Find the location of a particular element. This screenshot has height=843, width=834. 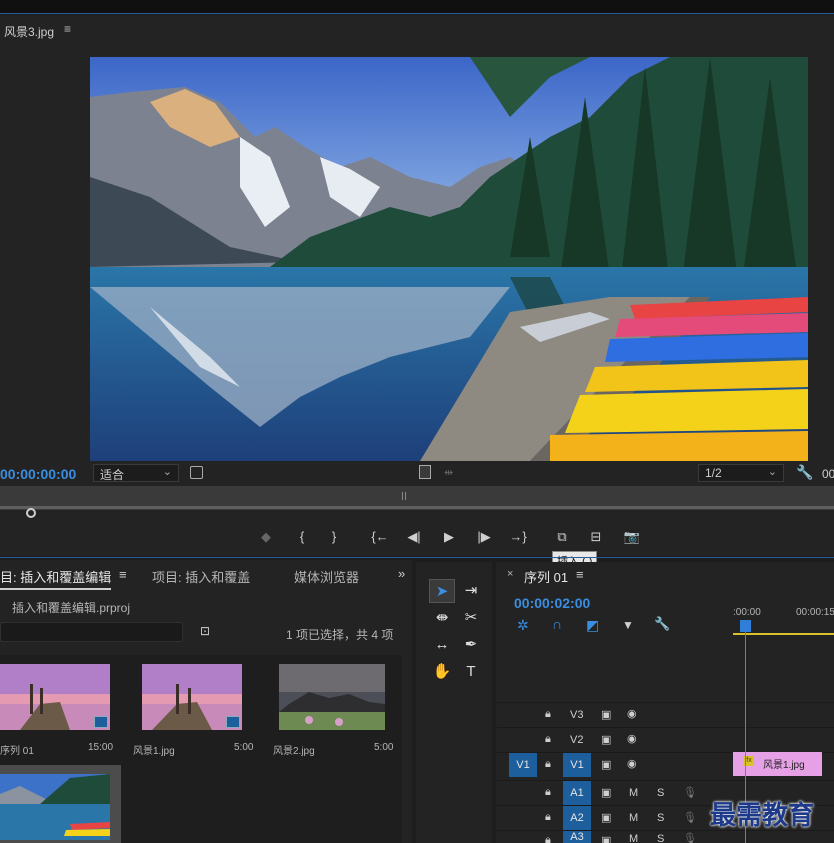

resolution-dropdown: 1/2 ⌄ is located at coordinates (741, 473).